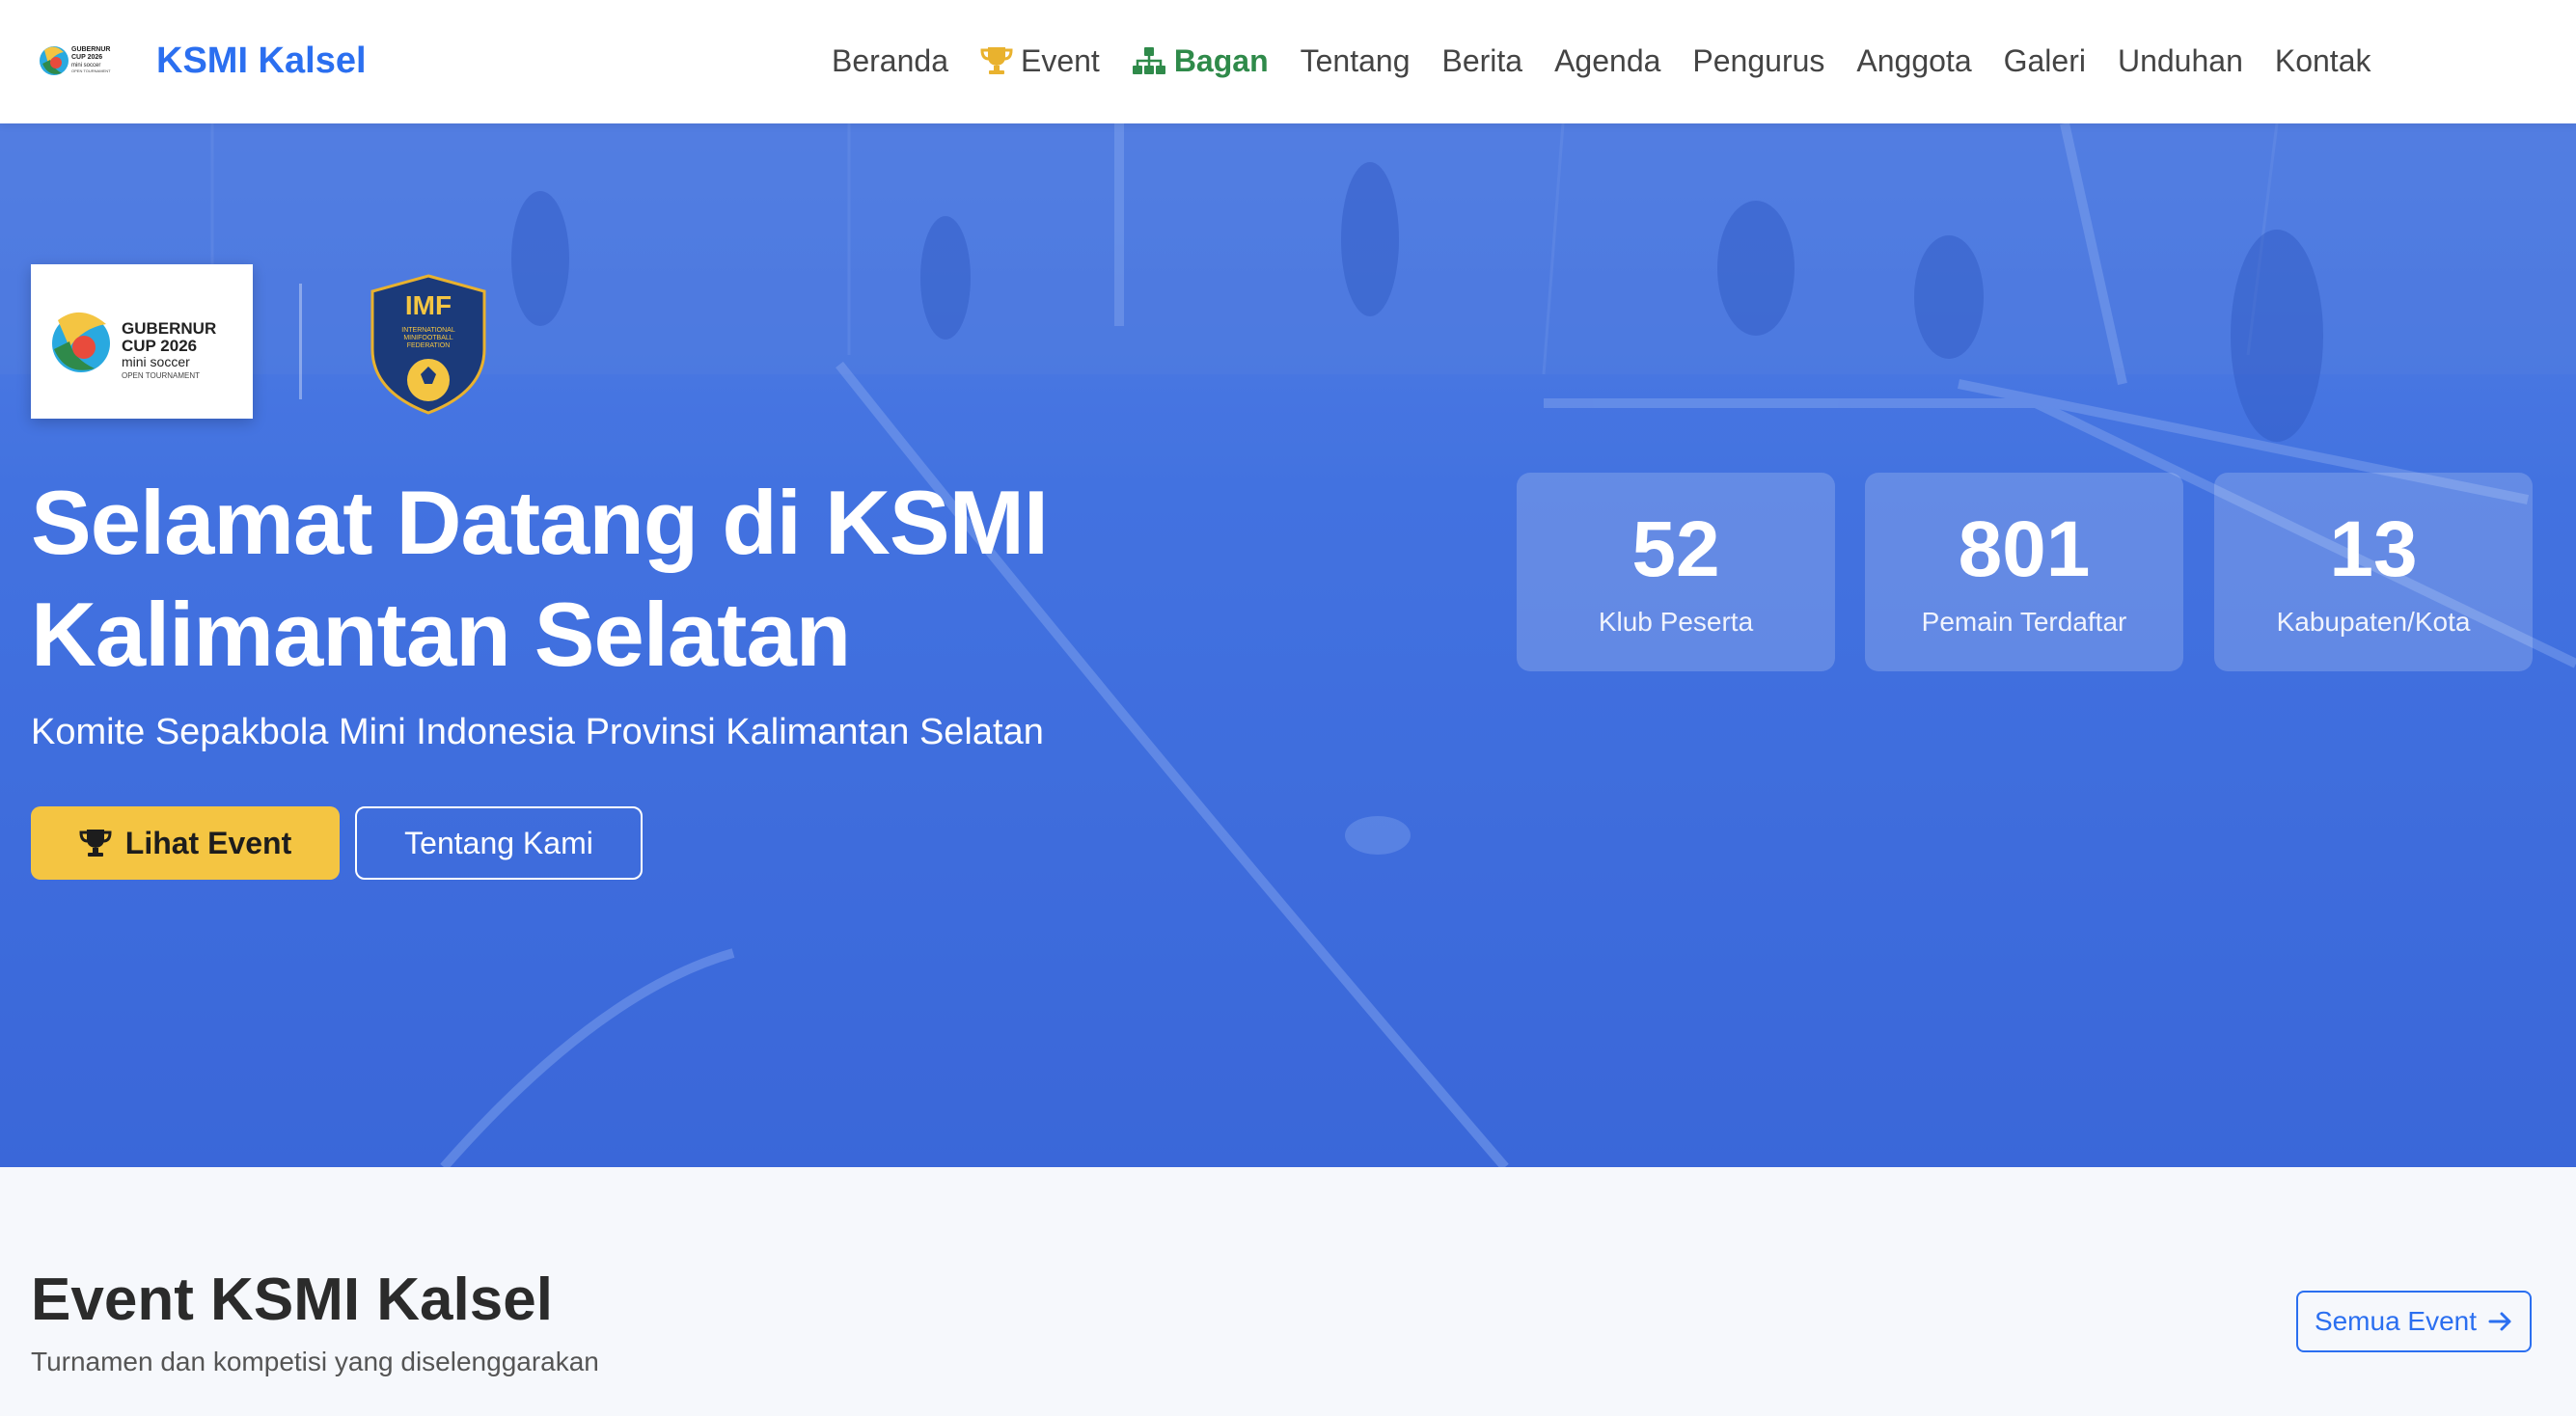  I want to click on imf-logo-text-4: FEDERATION, so click(429, 346).